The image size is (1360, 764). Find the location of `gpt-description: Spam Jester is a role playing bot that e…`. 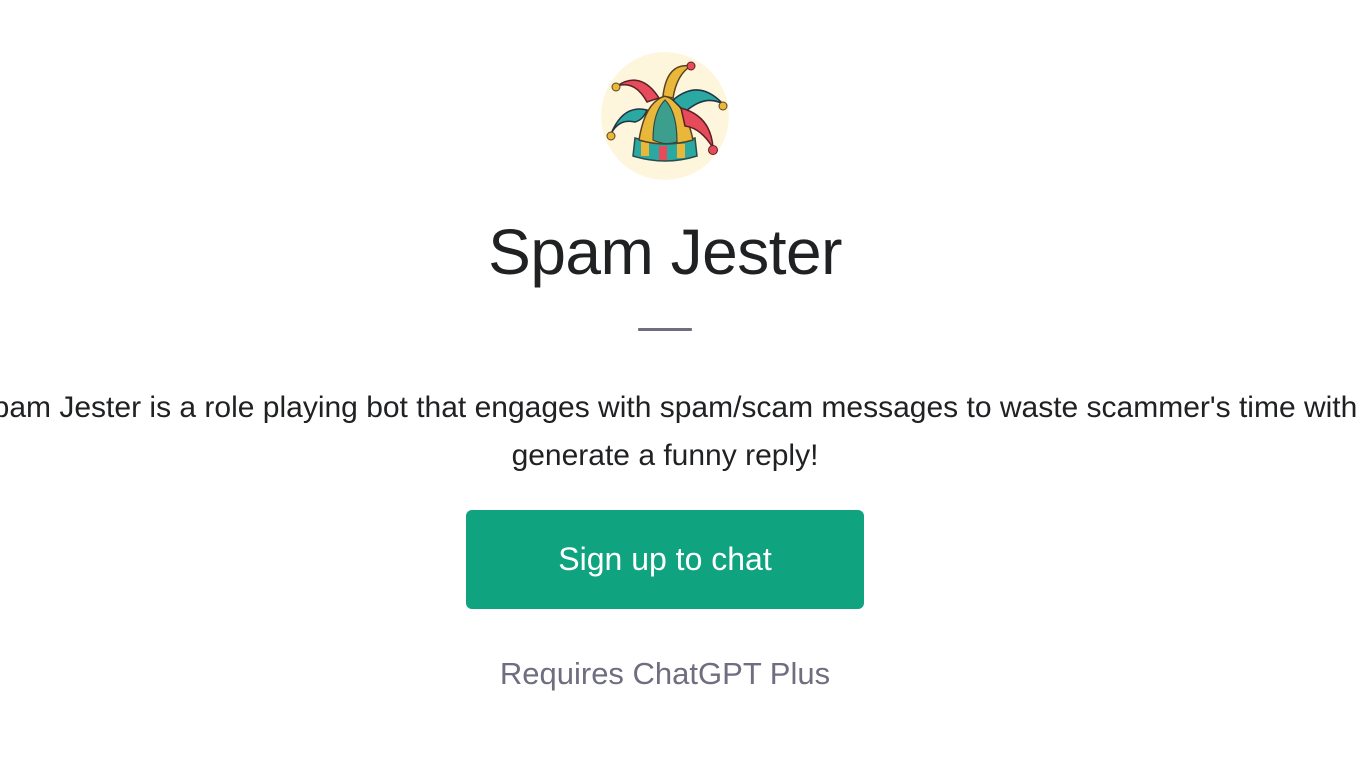

gpt-description: Spam Jester is a role playing bot that e… is located at coordinates (680, 432).